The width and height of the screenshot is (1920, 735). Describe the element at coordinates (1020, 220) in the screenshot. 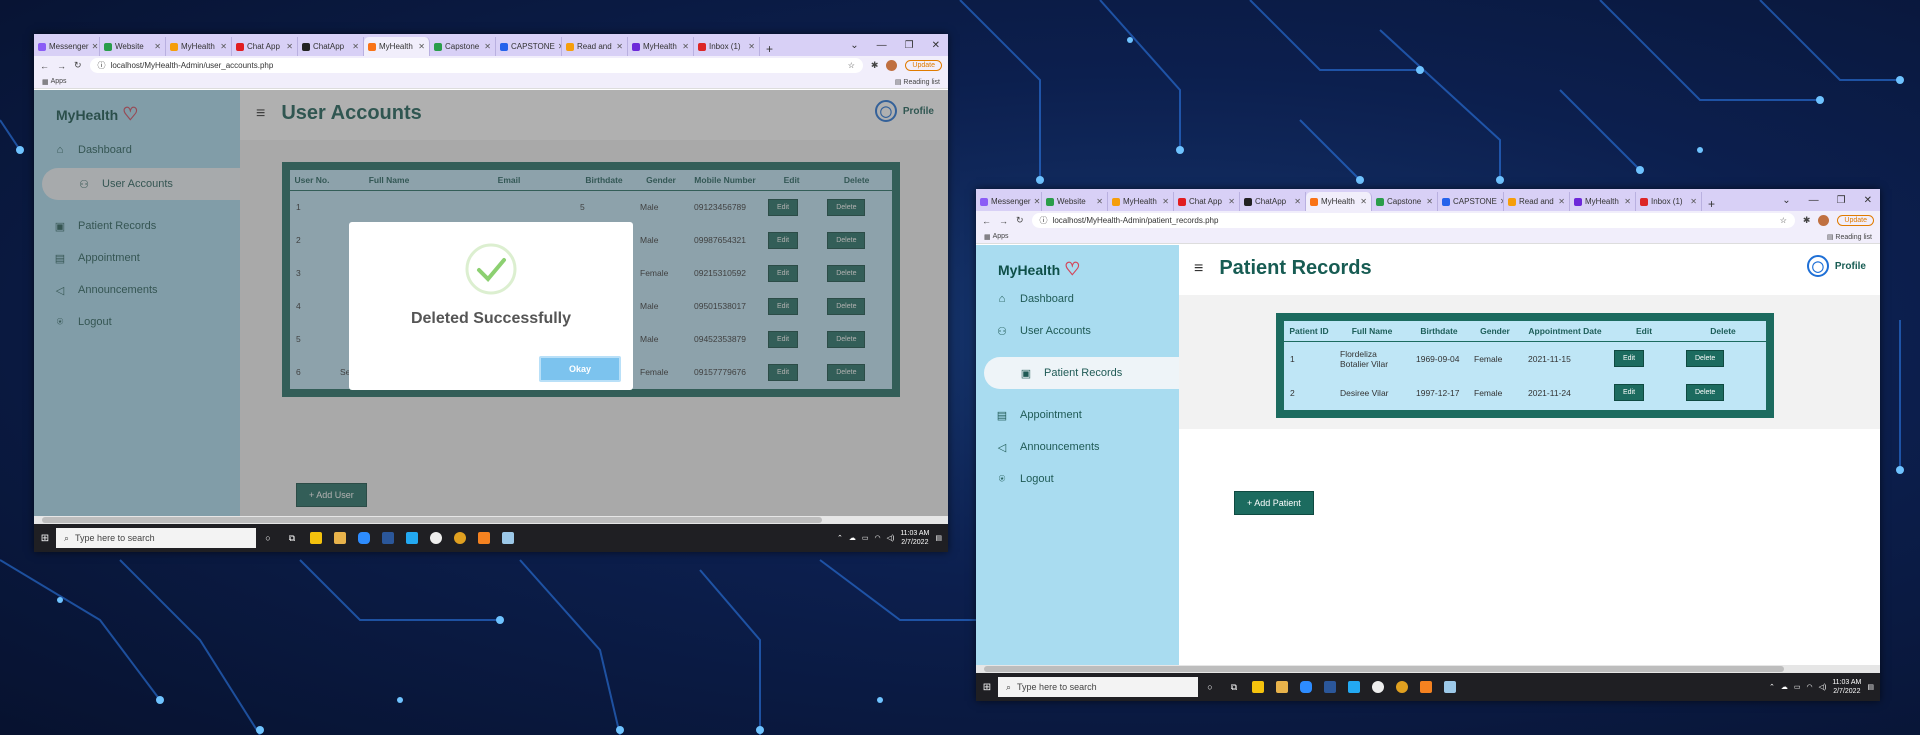

I see `reload-icon: ↻` at that location.